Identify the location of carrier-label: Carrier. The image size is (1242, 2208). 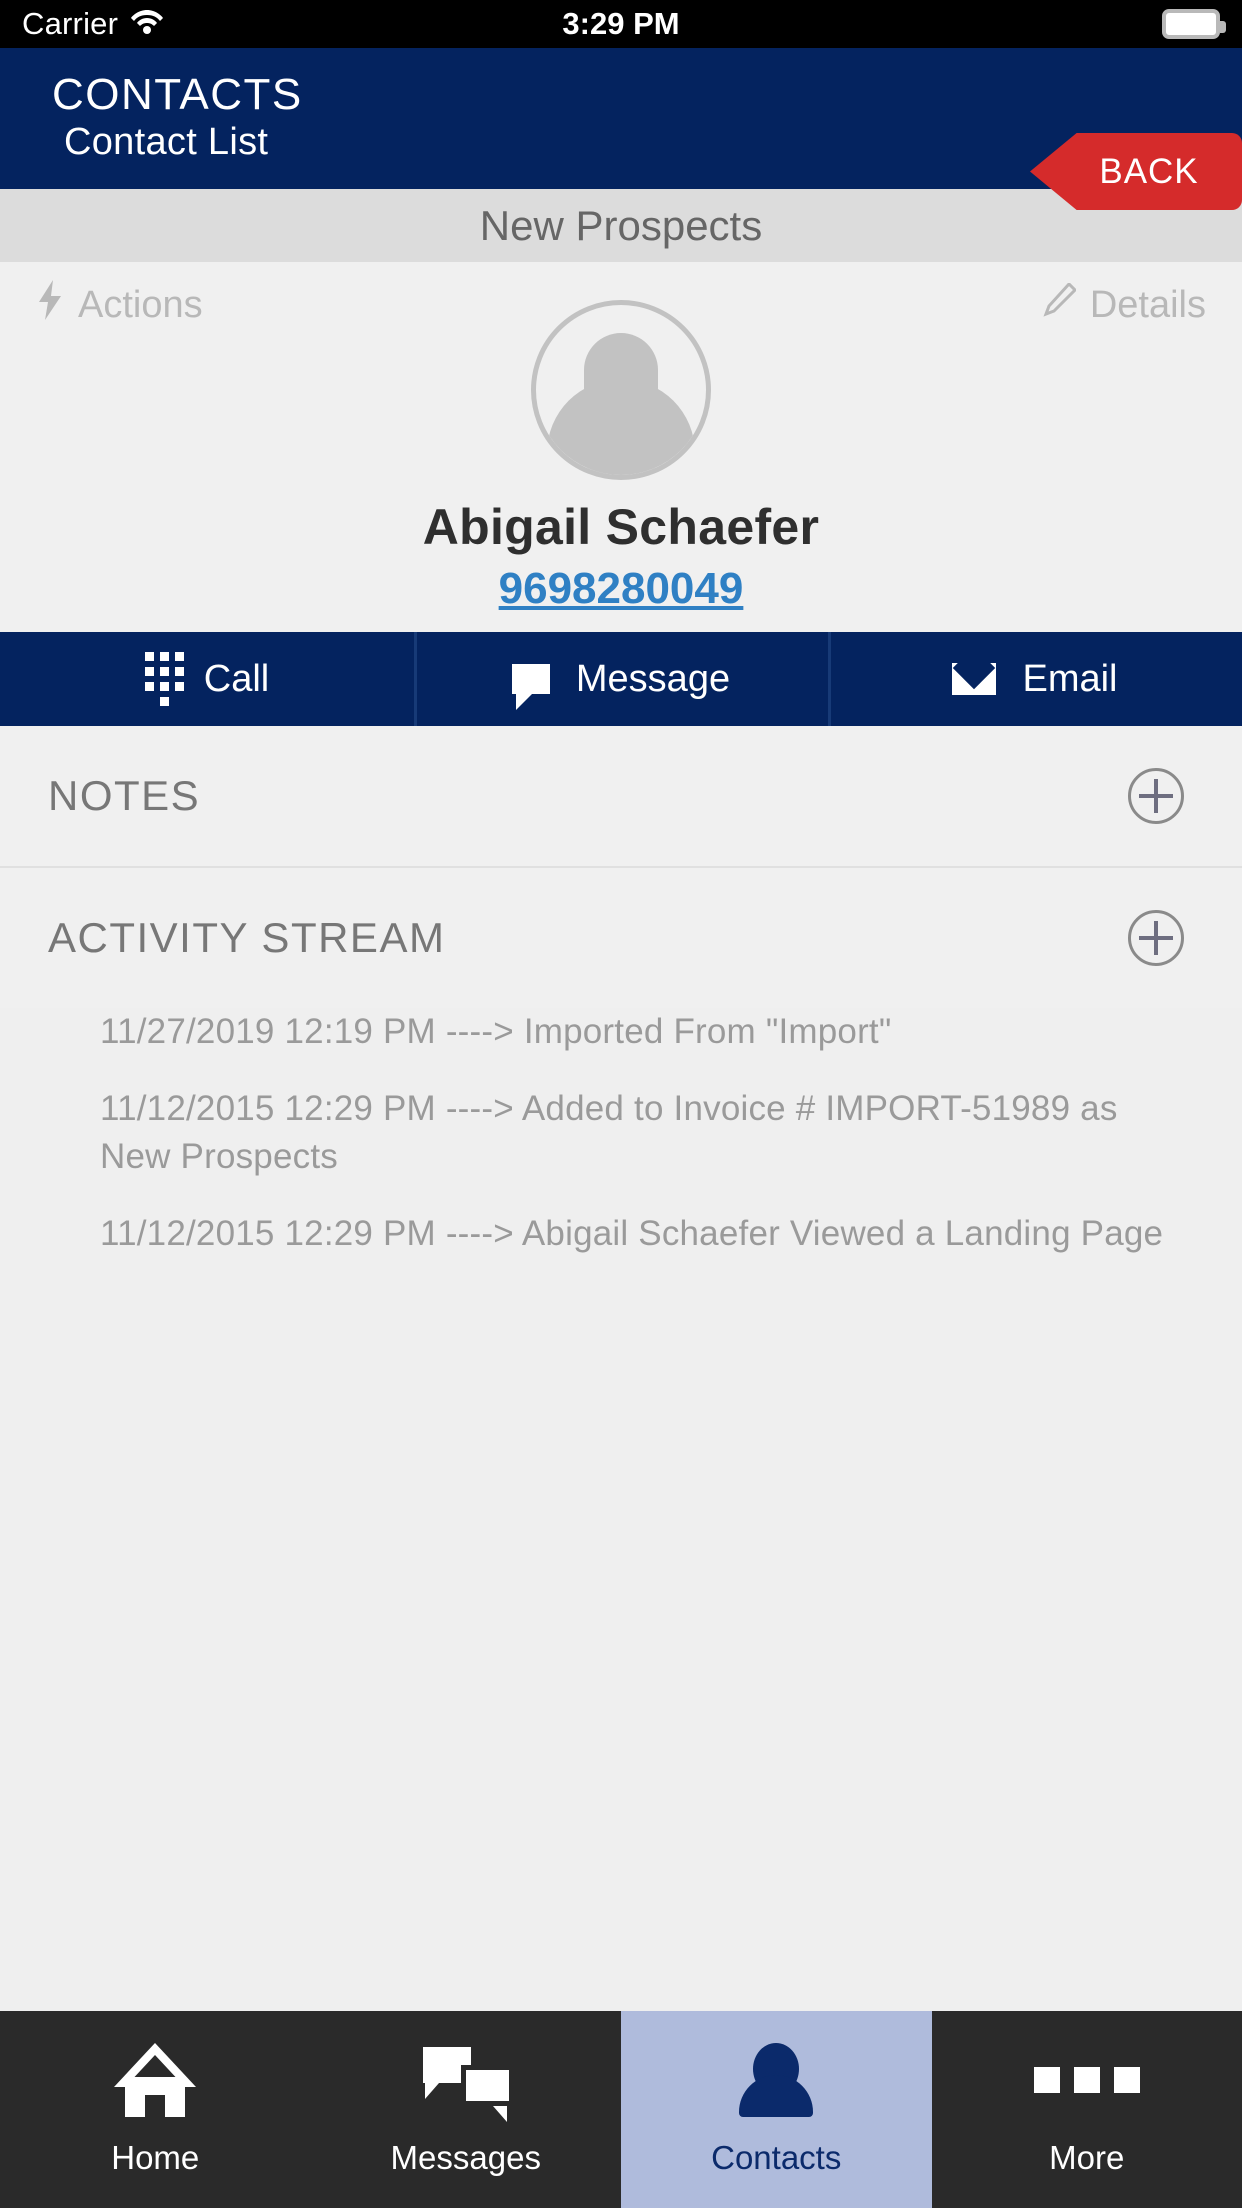
(70, 23).